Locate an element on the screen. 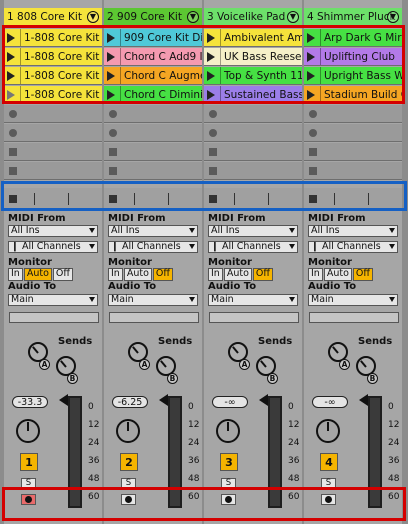  volume-display: -33.3 is located at coordinates (30, 402).